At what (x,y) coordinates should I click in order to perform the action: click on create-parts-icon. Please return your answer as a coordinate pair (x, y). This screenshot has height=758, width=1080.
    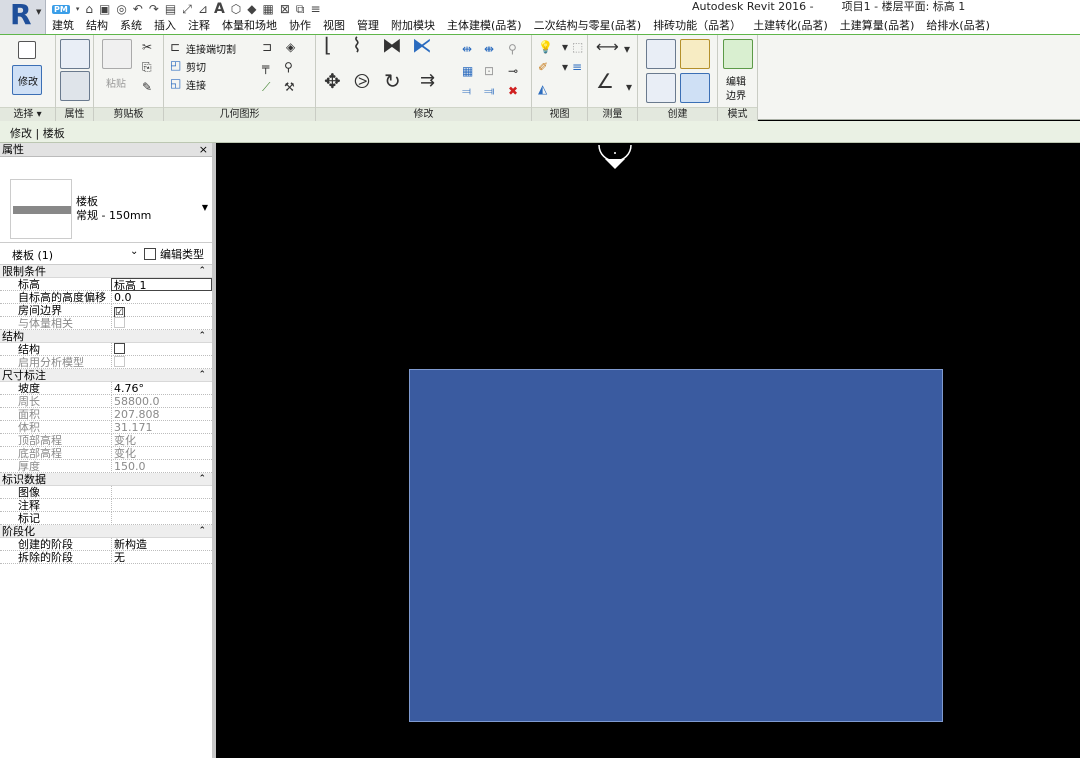
    Looking at the image, I should click on (695, 54).